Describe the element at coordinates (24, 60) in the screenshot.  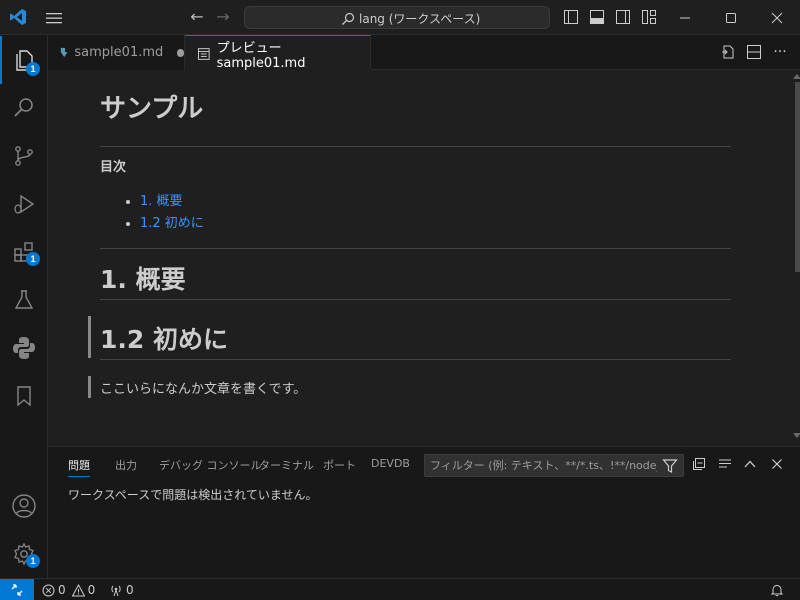
I see `explorer-button: 1` at that location.